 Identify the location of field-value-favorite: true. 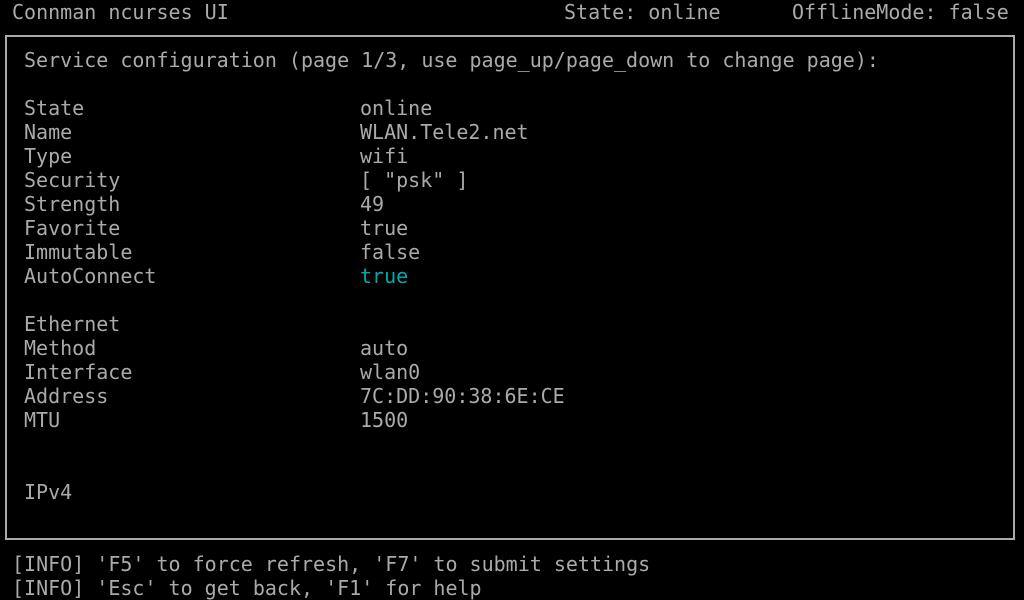
(384, 228).